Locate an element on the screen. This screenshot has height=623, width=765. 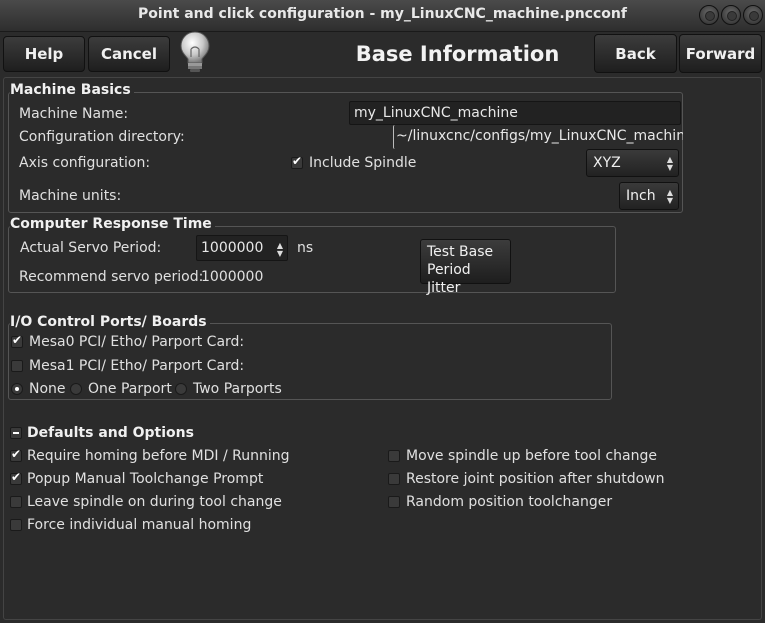
machine-units-value: Inch is located at coordinates (641, 196).